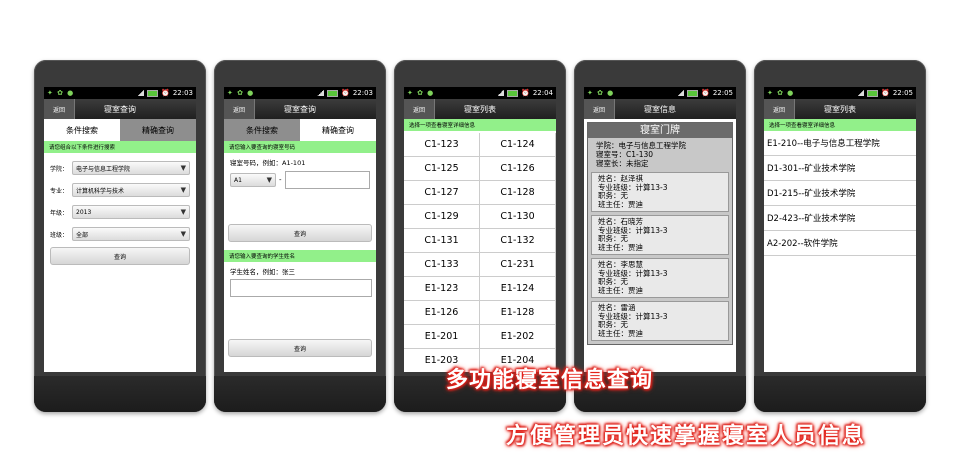 This screenshot has width=970, height=460. What do you see at coordinates (300, 233) in the screenshot?
I see `room-query-button: 查询` at bounding box center [300, 233].